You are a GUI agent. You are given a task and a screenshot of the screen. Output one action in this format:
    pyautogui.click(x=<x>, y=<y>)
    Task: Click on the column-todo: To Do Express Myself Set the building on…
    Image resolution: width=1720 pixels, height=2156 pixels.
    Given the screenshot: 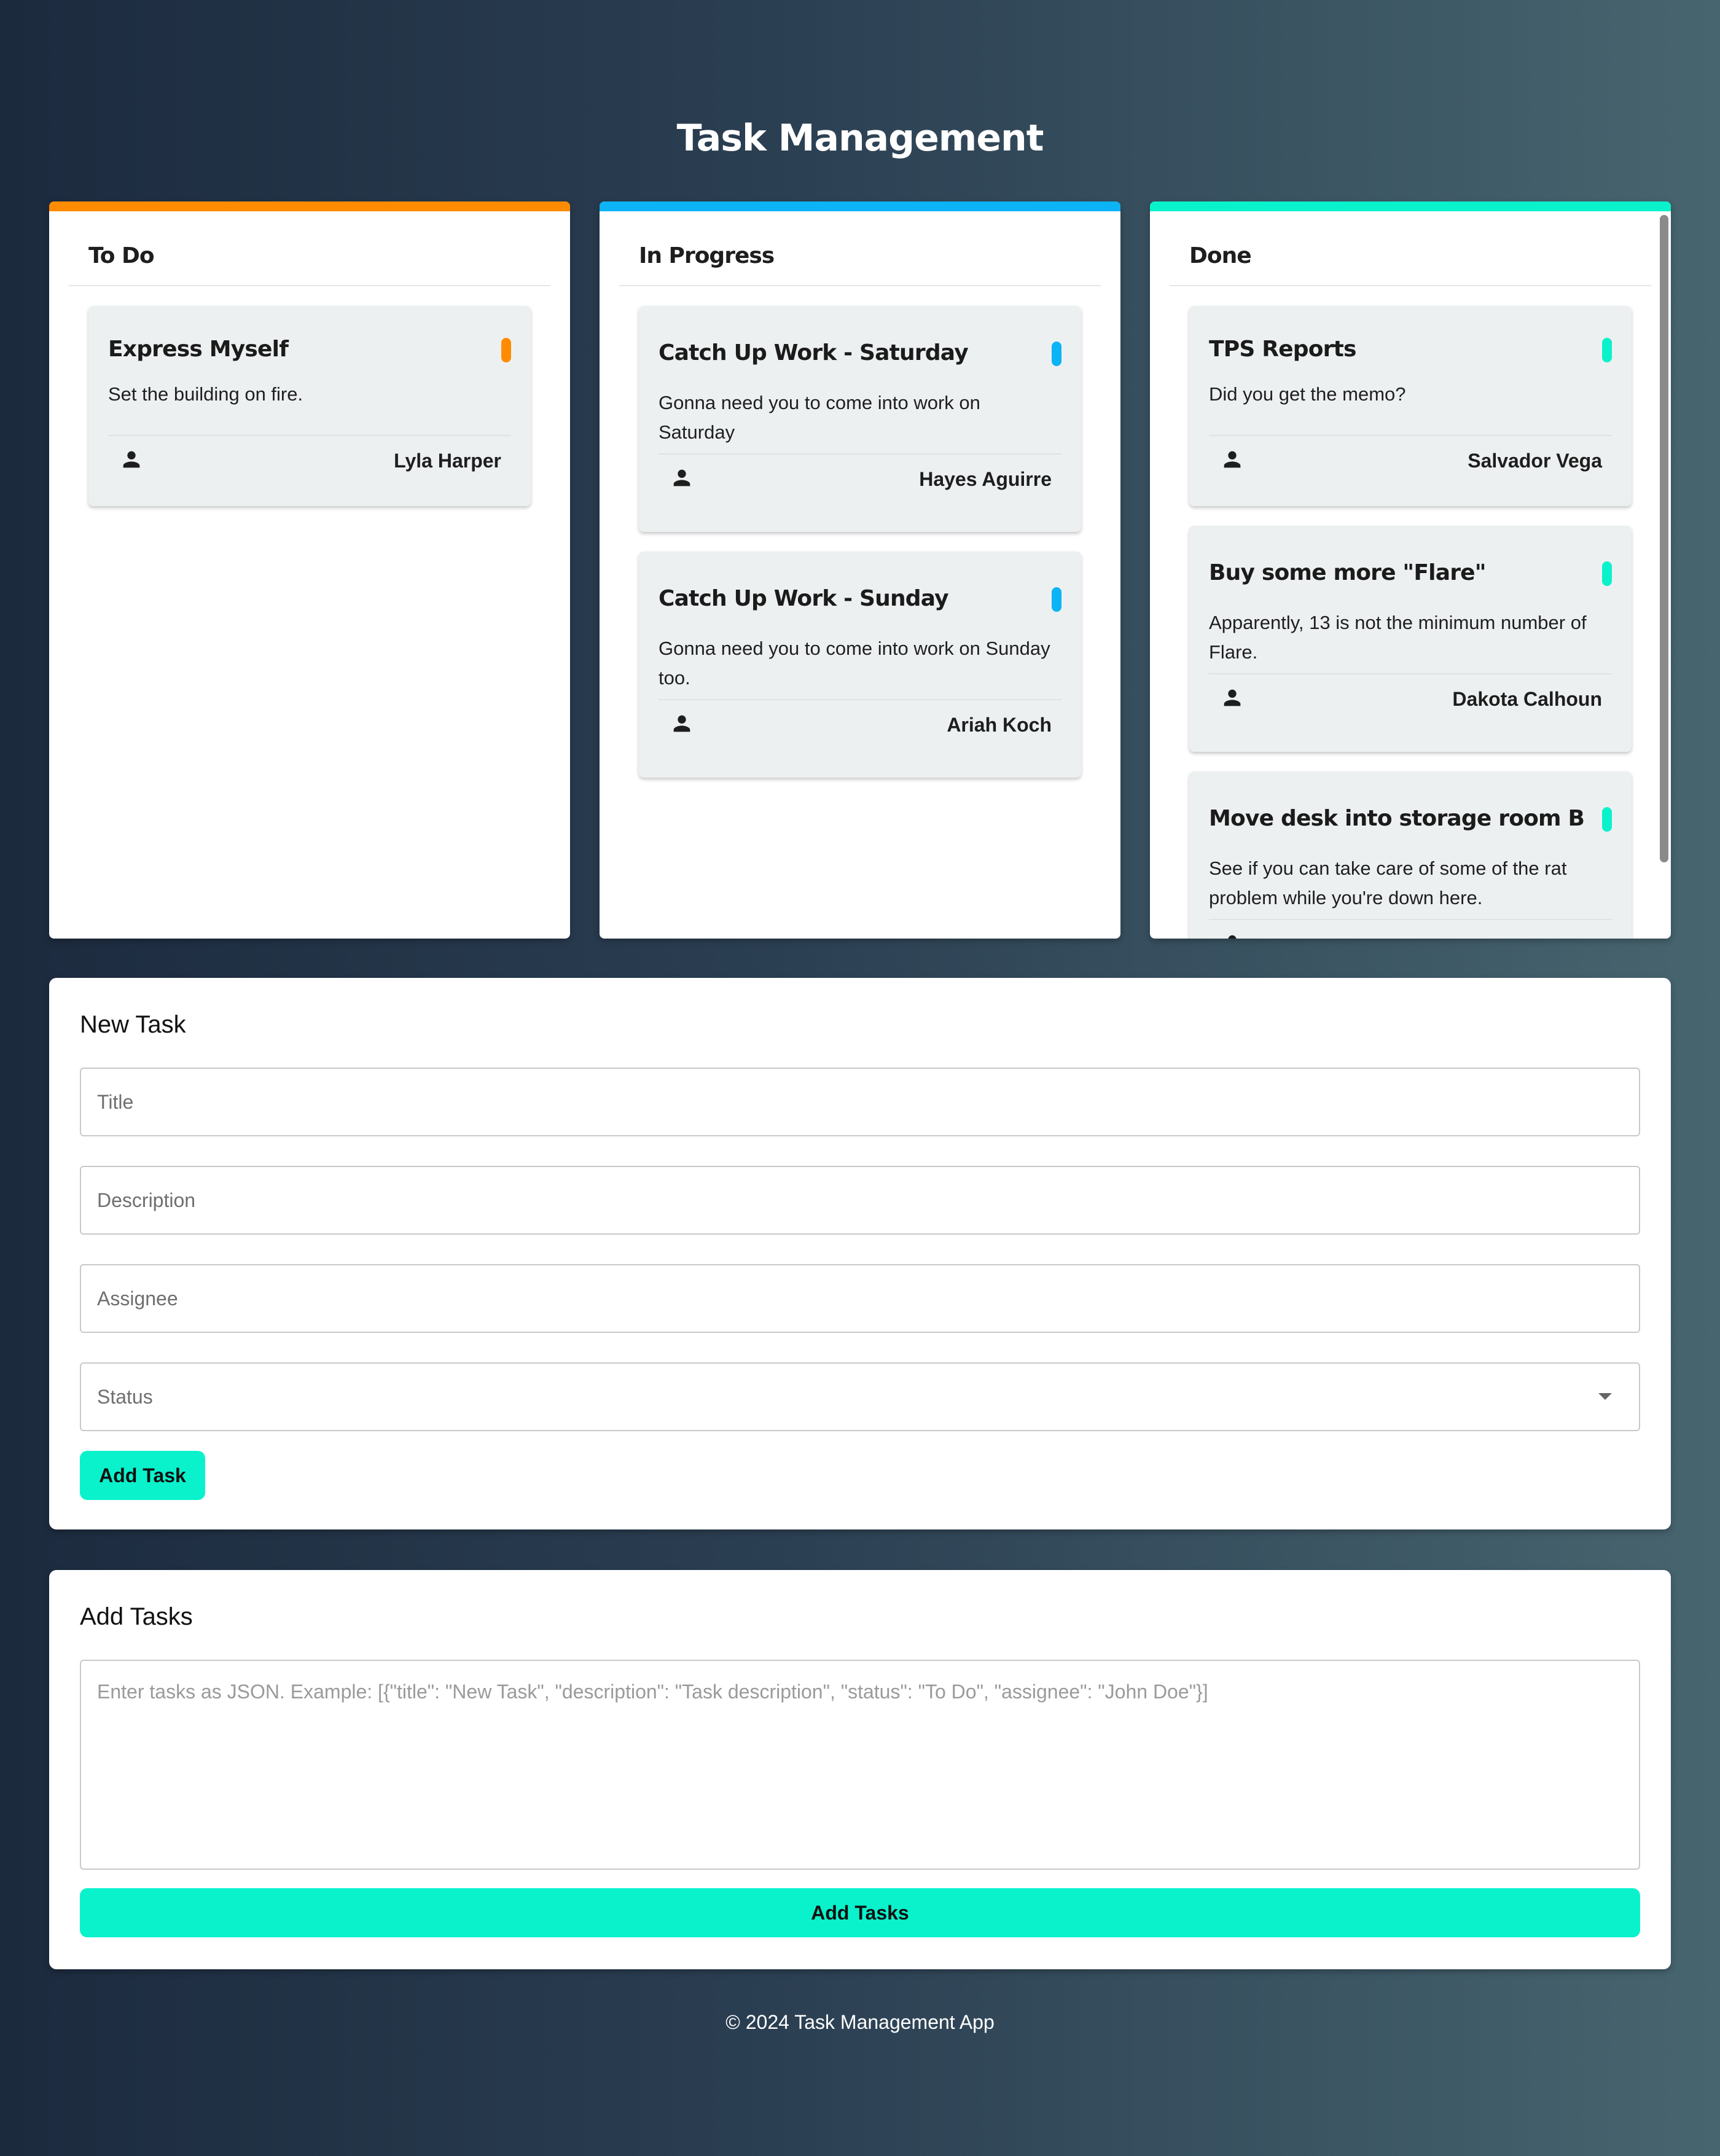 What is the action you would take?
    pyautogui.click(x=309, y=570)
    